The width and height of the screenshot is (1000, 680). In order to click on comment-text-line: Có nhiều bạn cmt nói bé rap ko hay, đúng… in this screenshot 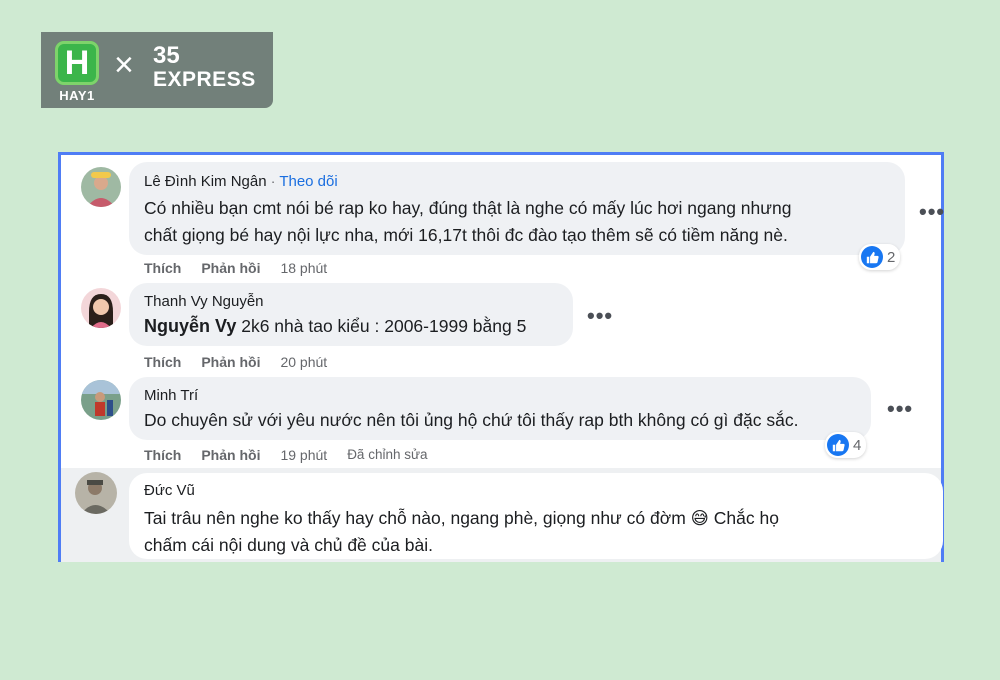, I will do `click(468, 208)`.